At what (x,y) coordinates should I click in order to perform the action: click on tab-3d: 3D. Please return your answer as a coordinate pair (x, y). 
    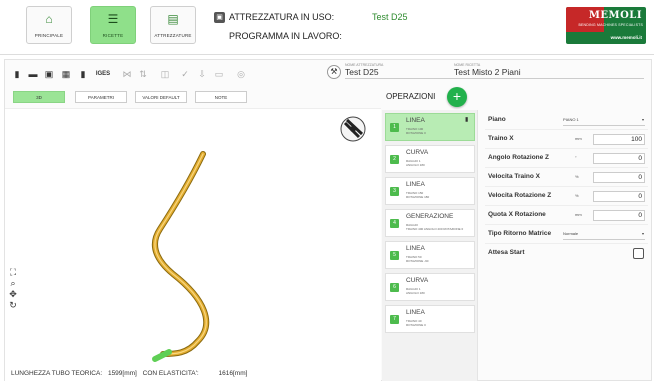
    Looking at the image, I should click on (39, 97).